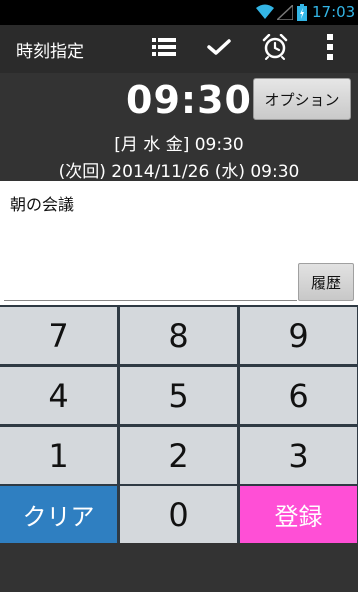 This screenshot has height=592, width=358. I want to click on register-button: 登録, so click(298, 514).